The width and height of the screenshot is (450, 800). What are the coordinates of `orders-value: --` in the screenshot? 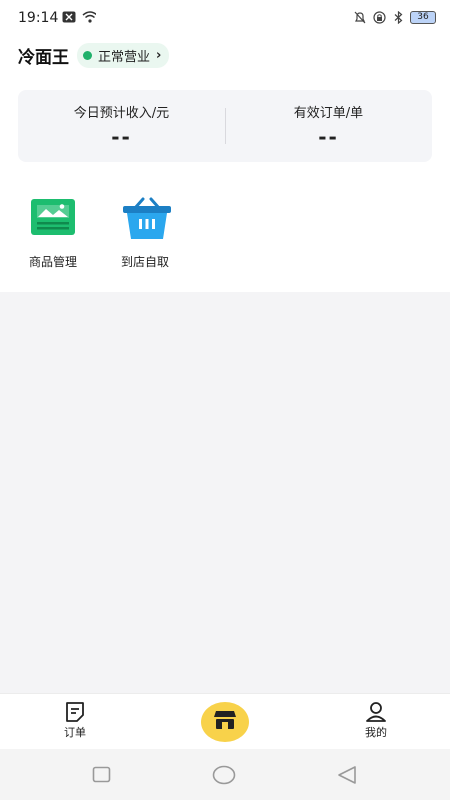 It's located at (328, 137).